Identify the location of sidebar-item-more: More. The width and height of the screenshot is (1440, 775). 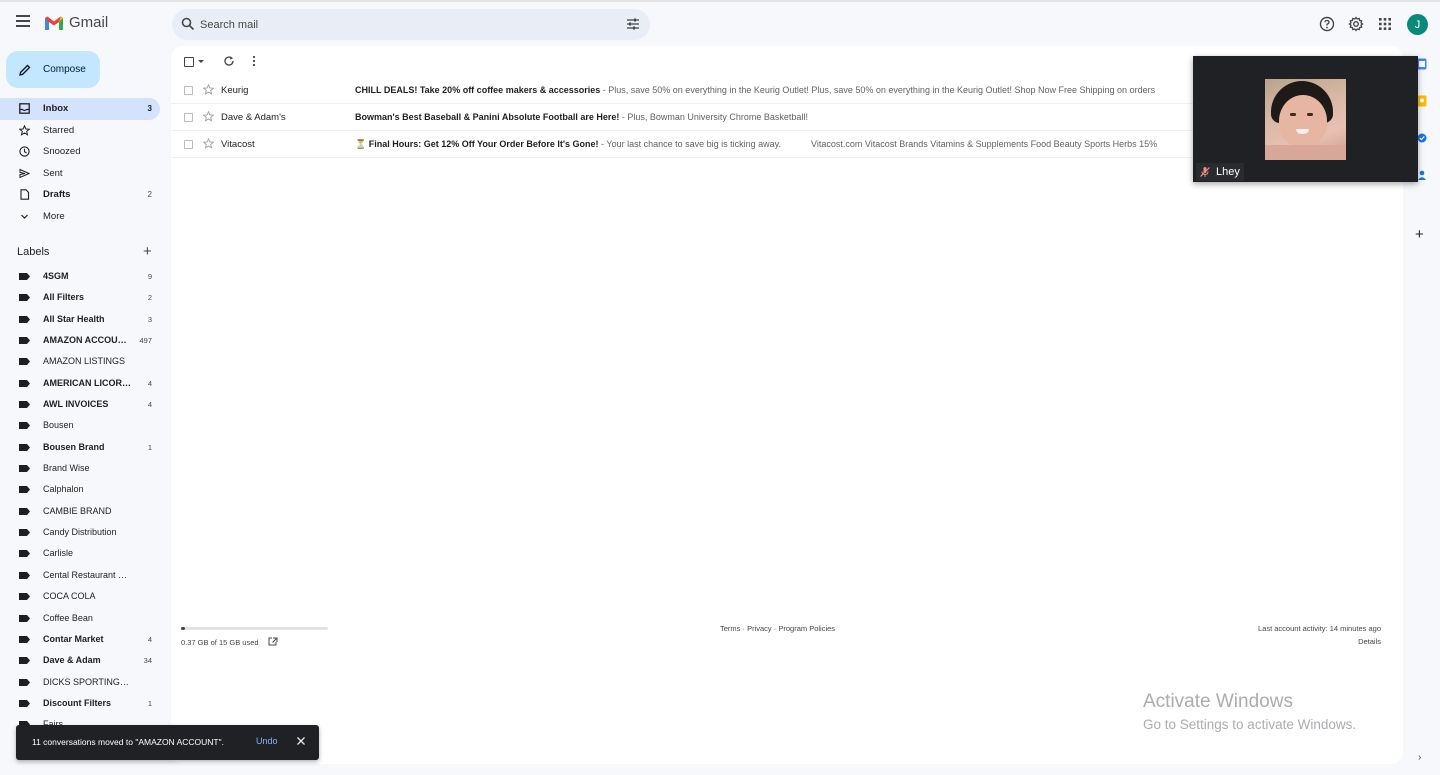
(80, 217).